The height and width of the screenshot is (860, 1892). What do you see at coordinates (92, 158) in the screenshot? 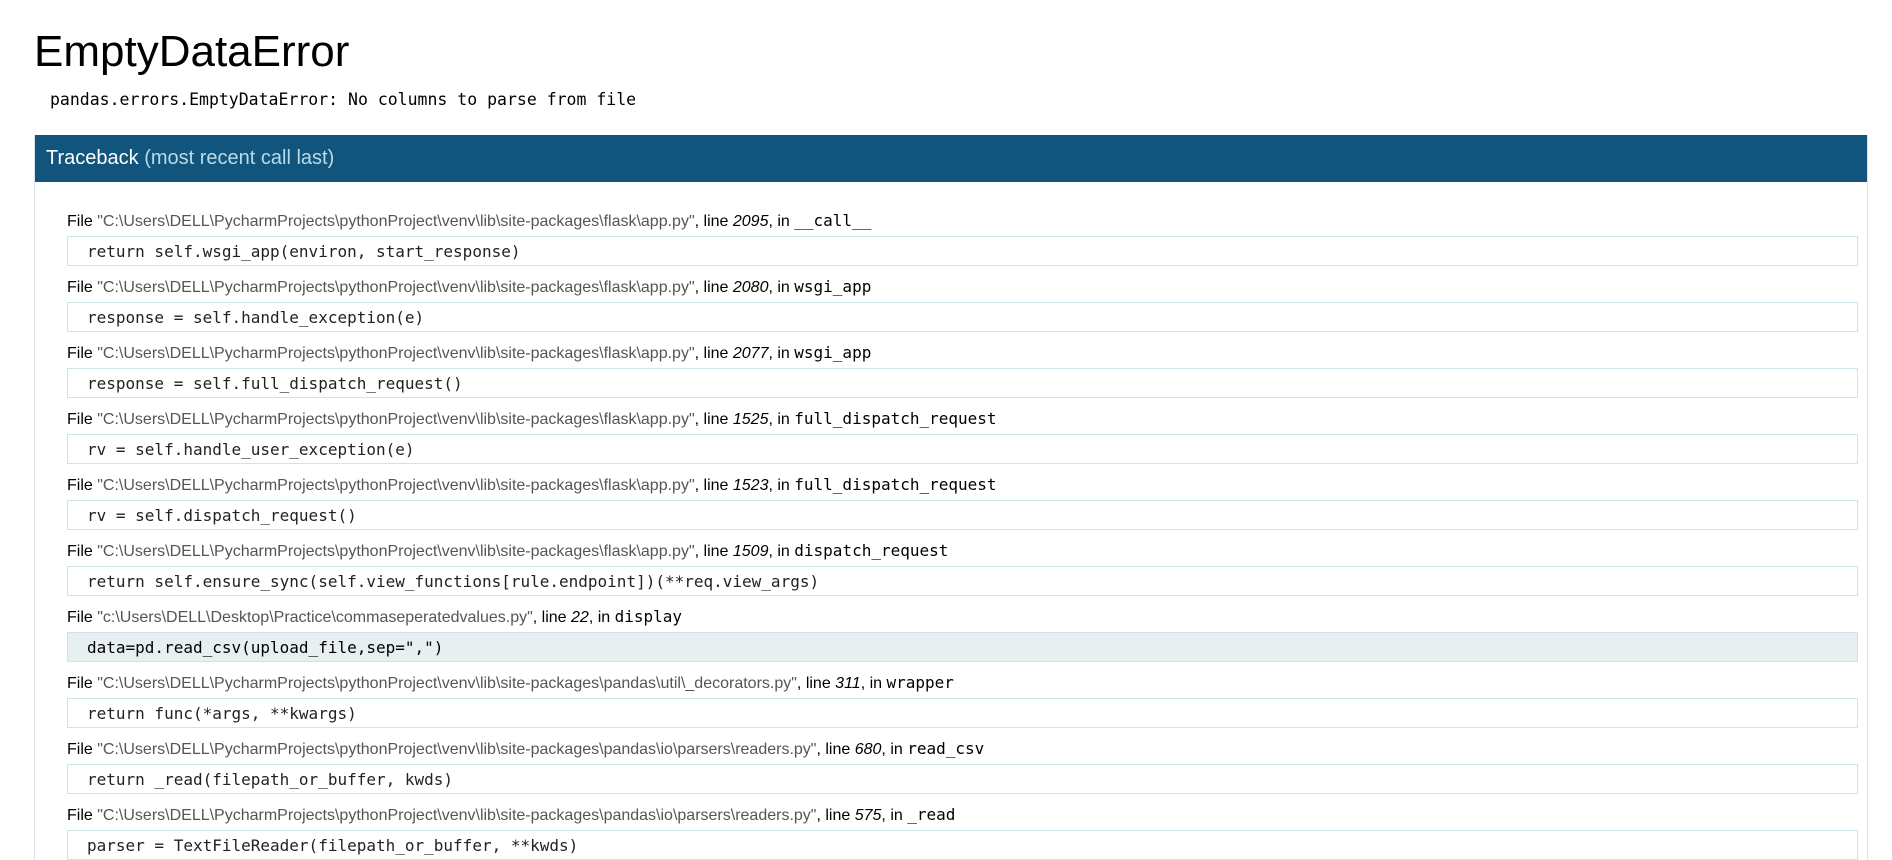
I see `traceback-header-label: Traceback` at bounding box center [92, 158].